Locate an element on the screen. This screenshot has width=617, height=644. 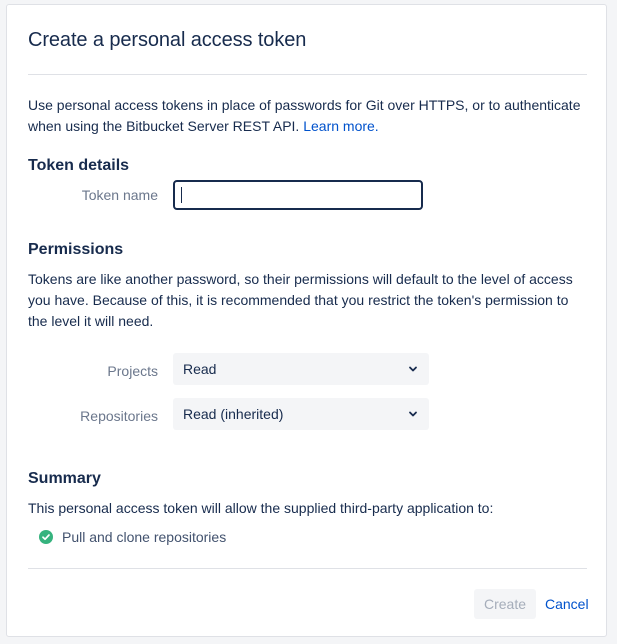
token-name-label: Token name is located at coordinates (119, 195).